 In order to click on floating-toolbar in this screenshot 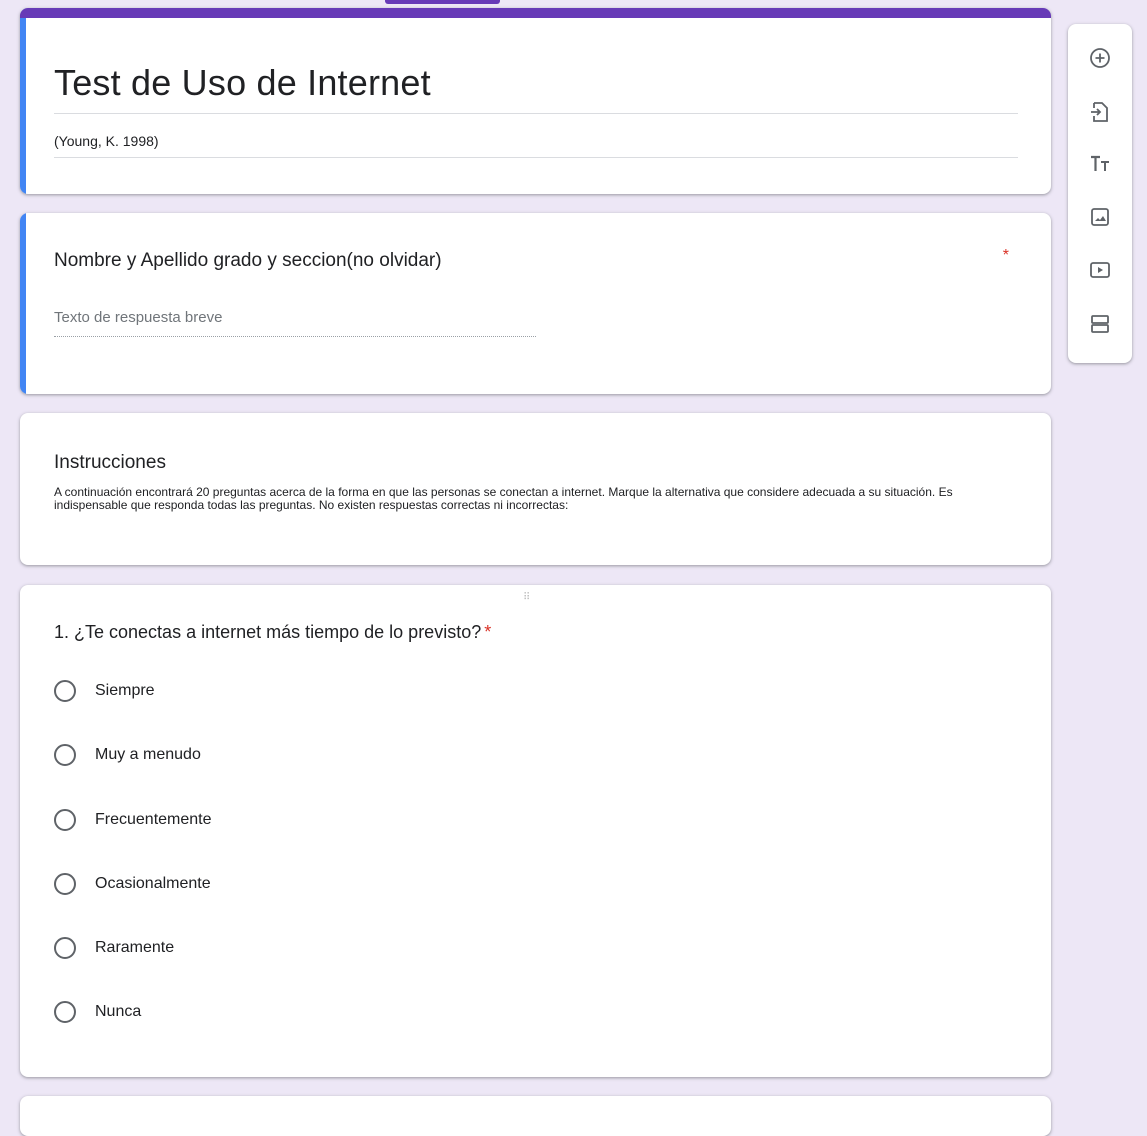, I will do `click(1100, 193)`.